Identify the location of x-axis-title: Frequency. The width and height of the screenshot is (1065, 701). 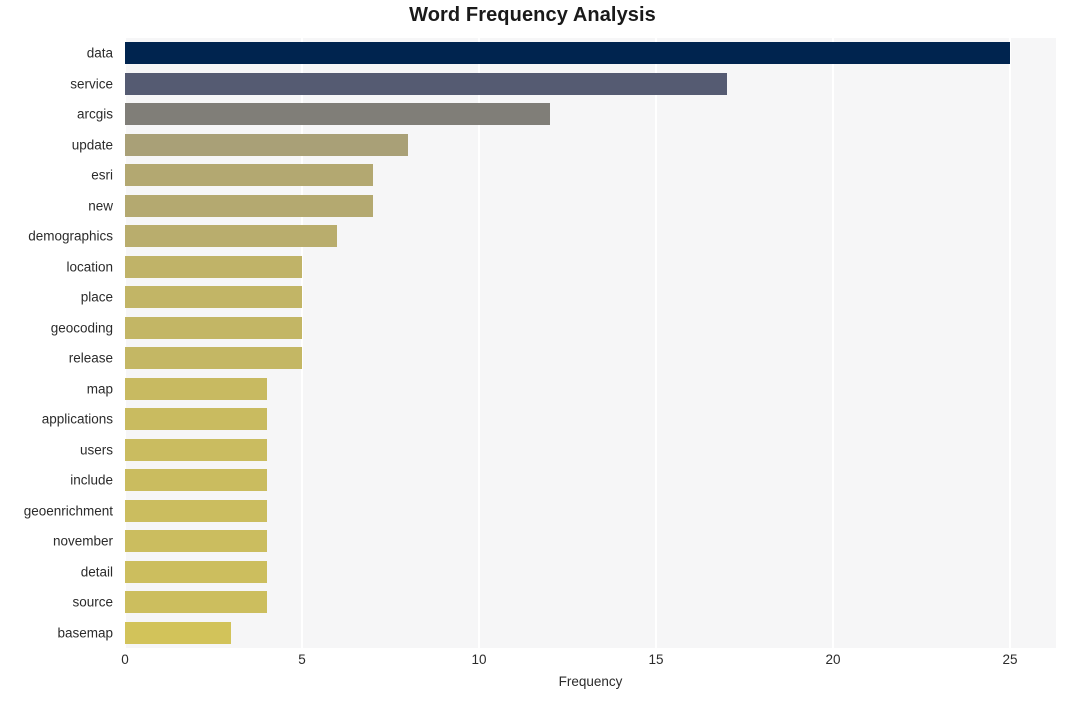
(590, 681).